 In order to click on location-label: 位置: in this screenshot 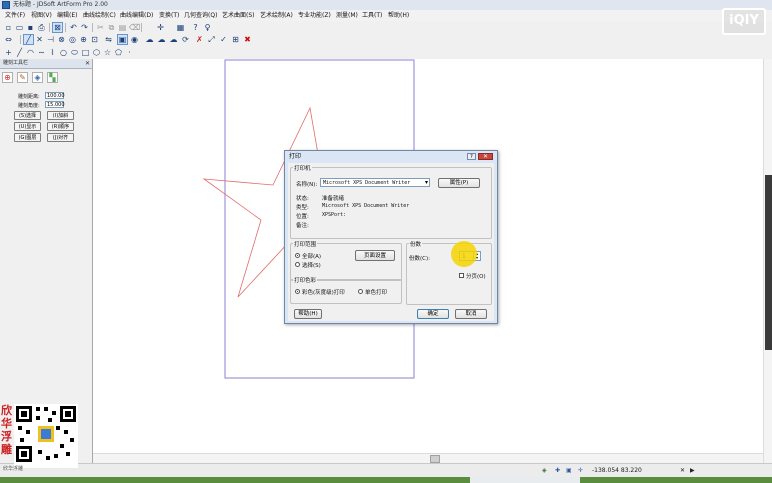, I will do `click(302, 217)`.